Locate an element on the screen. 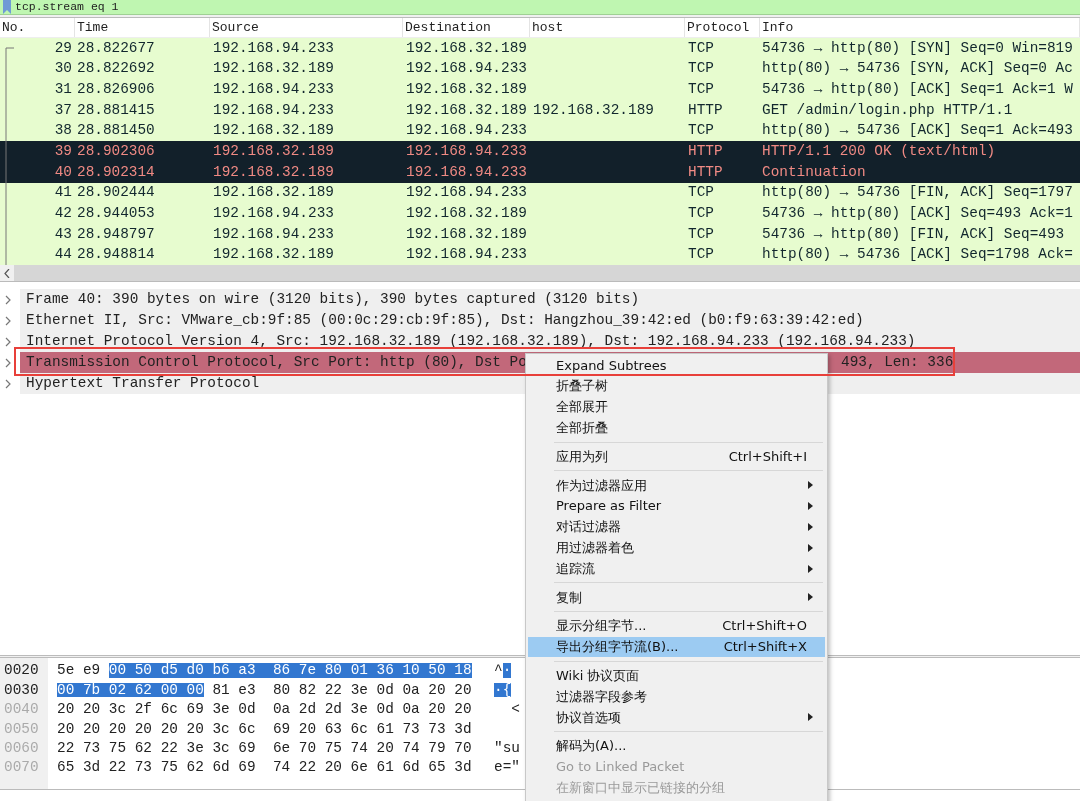 The image size is (1080, 801). table-cell: 31 is located at coordinates (63, 88).